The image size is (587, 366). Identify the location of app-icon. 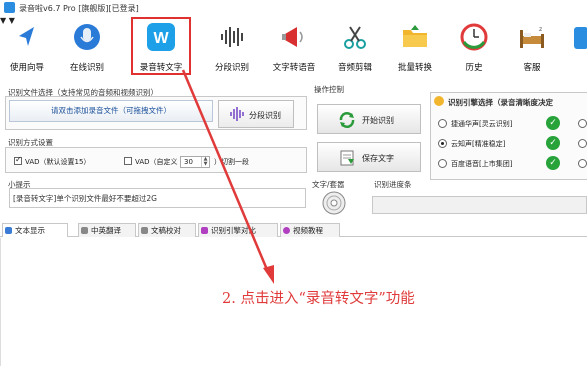
(9, 7).